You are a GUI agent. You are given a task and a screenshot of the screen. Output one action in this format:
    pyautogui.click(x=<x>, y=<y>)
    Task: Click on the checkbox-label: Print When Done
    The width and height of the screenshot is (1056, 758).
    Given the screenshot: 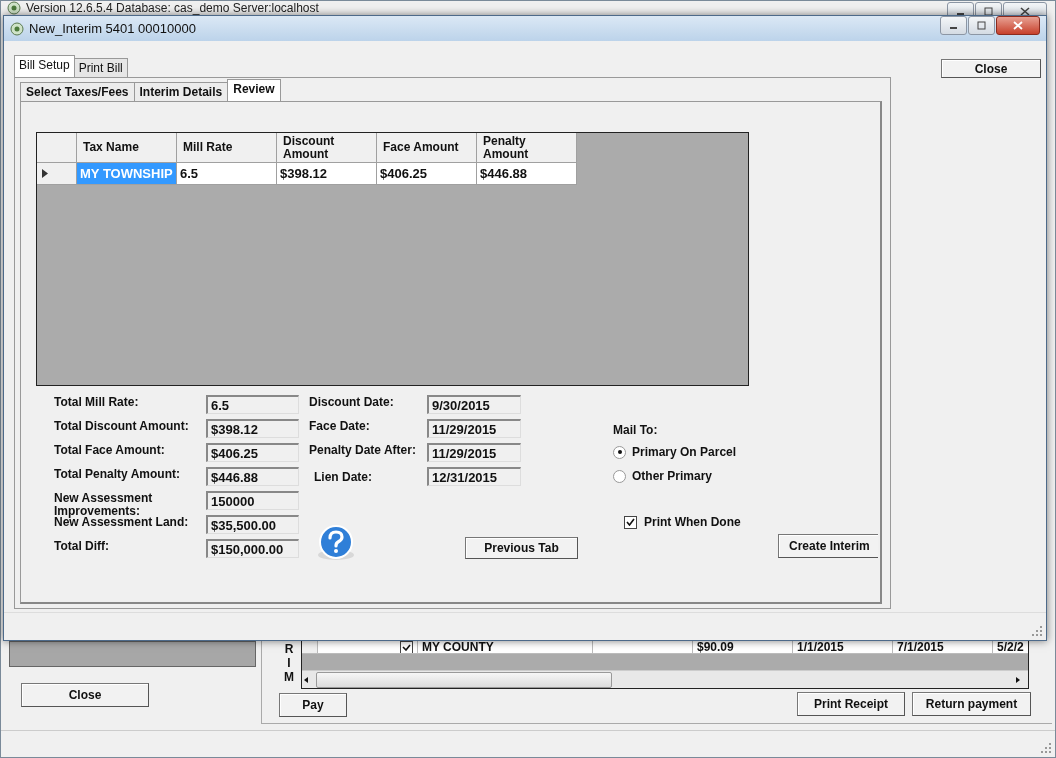 What is the action you would take?
    pyautogui.click(x=692, y=522)
    